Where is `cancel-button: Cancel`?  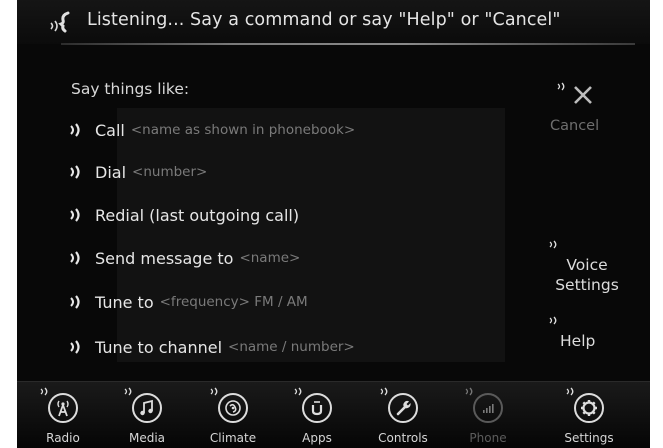
cancel-button: Cancel is located at coordinates (574, 126).